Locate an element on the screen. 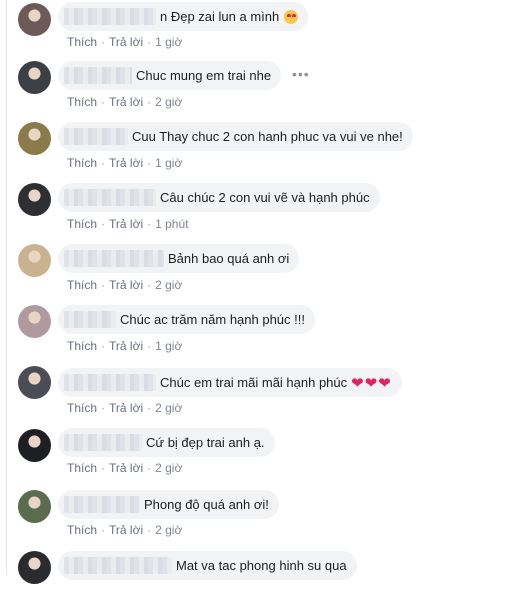 The image size is (518, 610). heart-emojis: ❤❤❤ is located at coordinates (371, 383).